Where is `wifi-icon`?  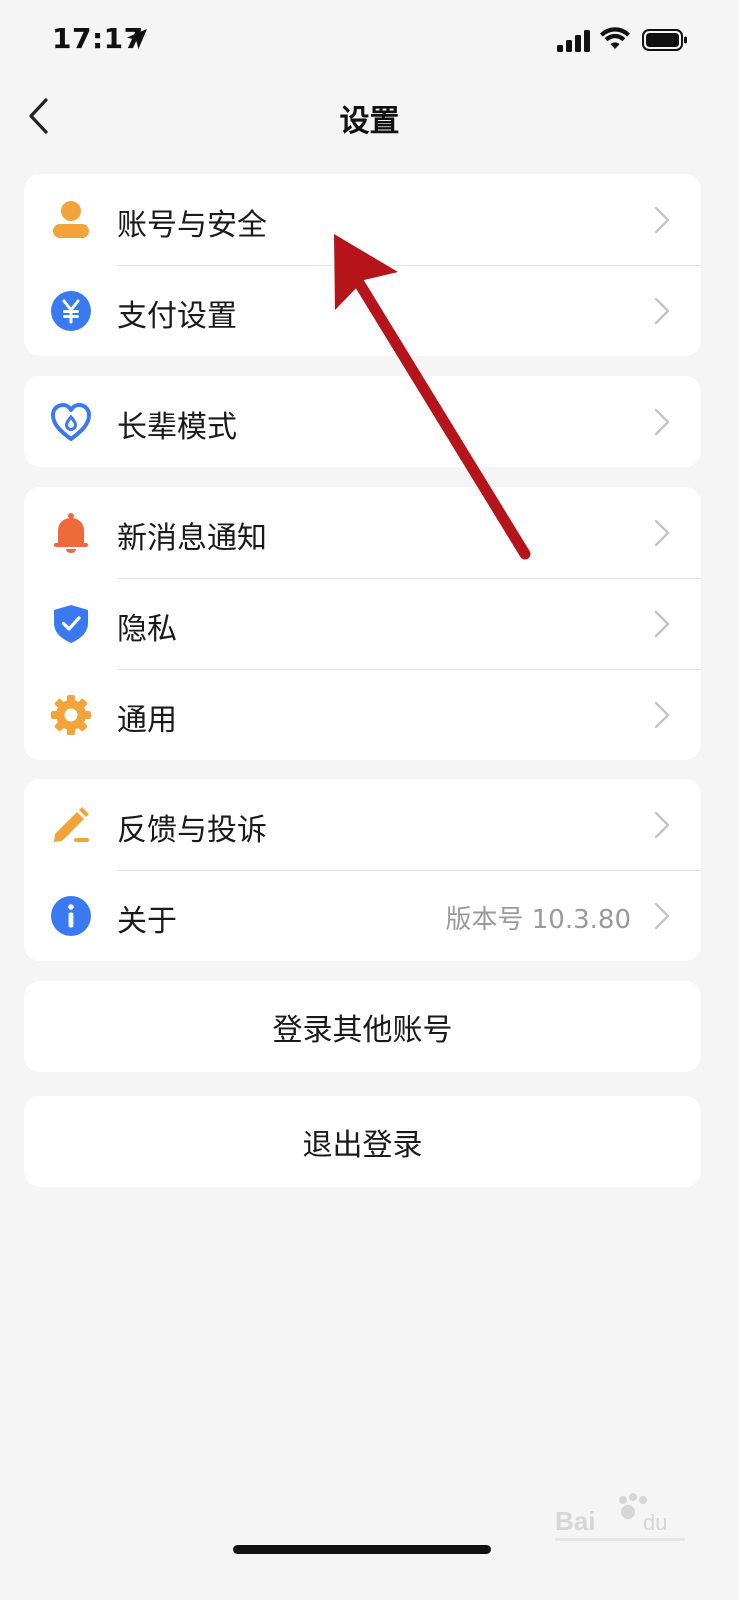
wifi-icon is located at coordinates (615, 38).